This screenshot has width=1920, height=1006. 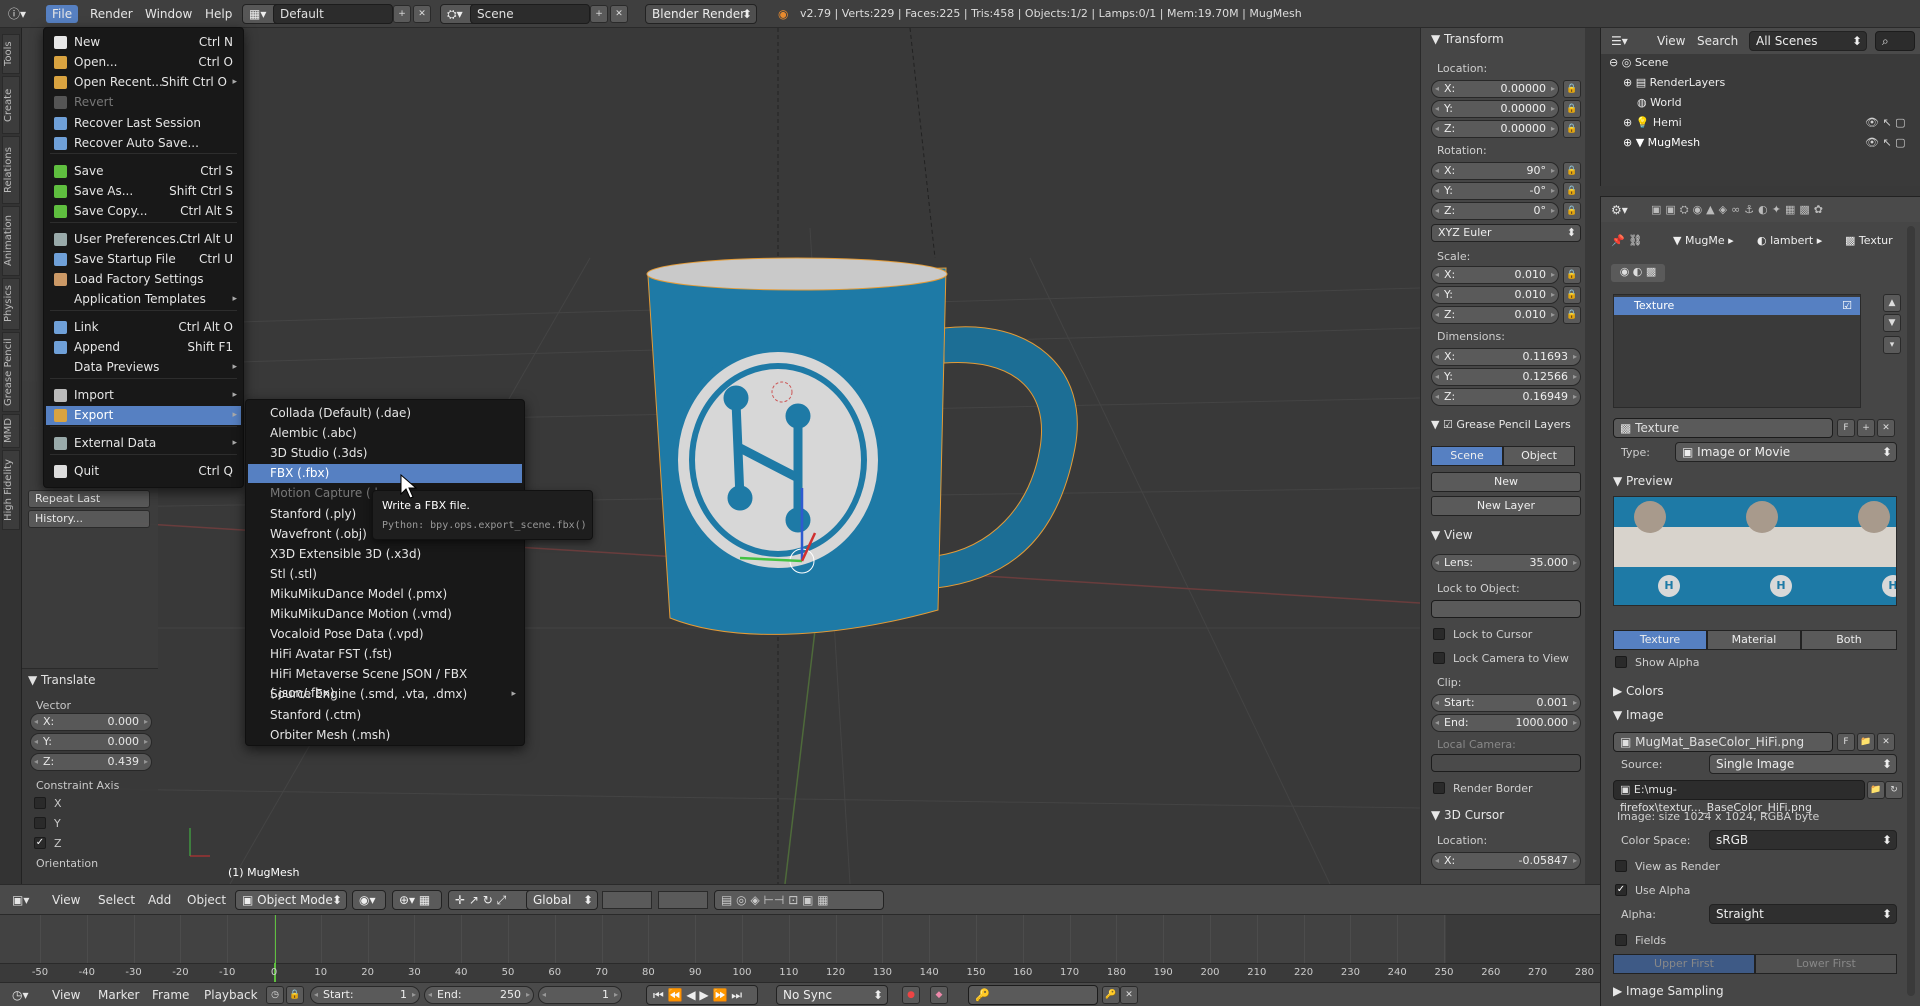 I want to click on render-border-checkbox, so click(x=1439, y=788).